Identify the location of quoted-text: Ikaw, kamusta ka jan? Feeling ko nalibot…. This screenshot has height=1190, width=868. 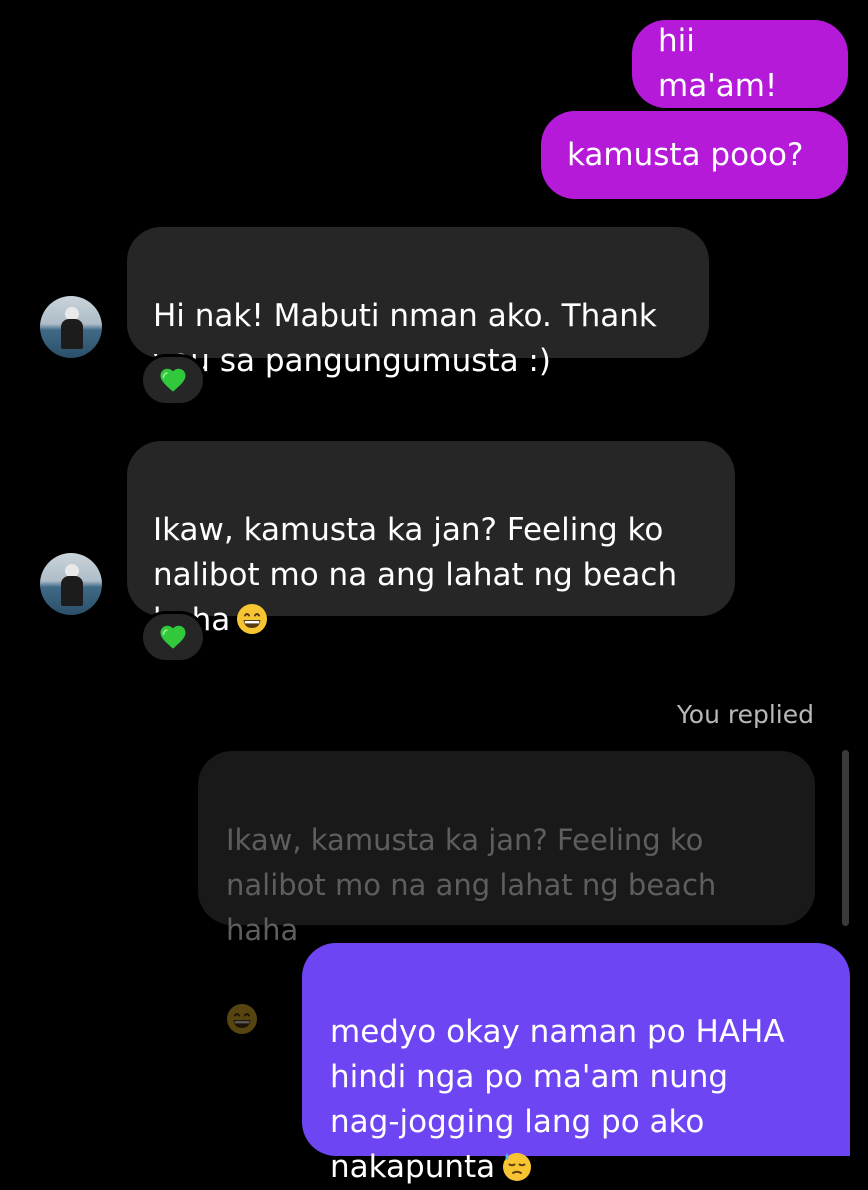
(471, 885).